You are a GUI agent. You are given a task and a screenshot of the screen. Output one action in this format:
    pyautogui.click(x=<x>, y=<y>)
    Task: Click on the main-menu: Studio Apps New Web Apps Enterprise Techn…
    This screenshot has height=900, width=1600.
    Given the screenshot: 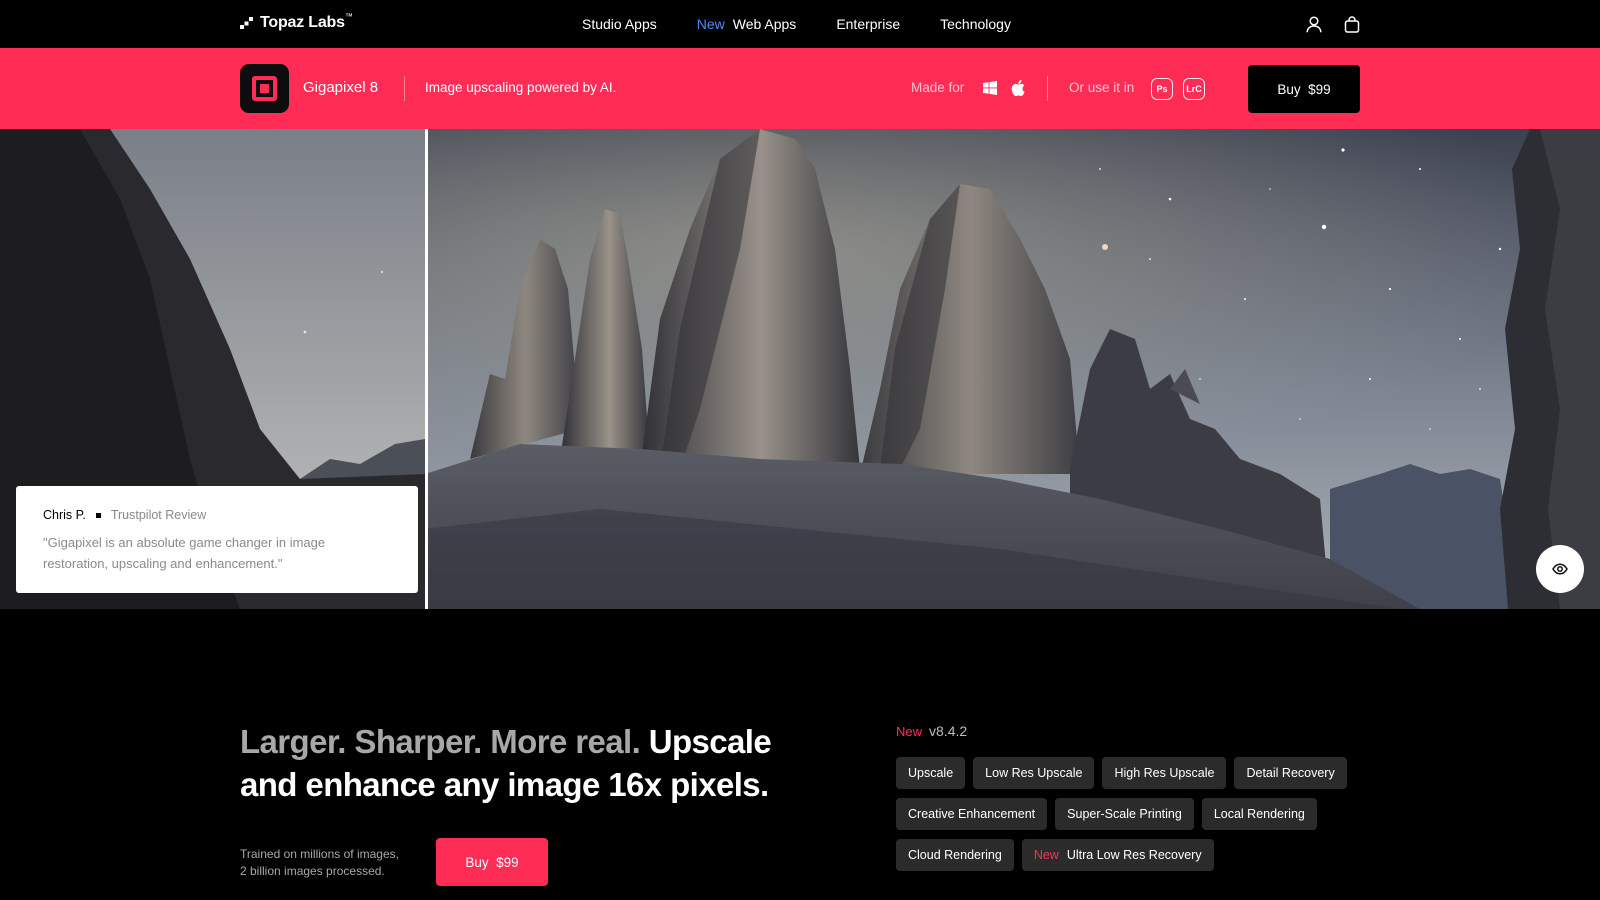 What is the action you would take?
    pyautogui.click(x=796, y=24)
    